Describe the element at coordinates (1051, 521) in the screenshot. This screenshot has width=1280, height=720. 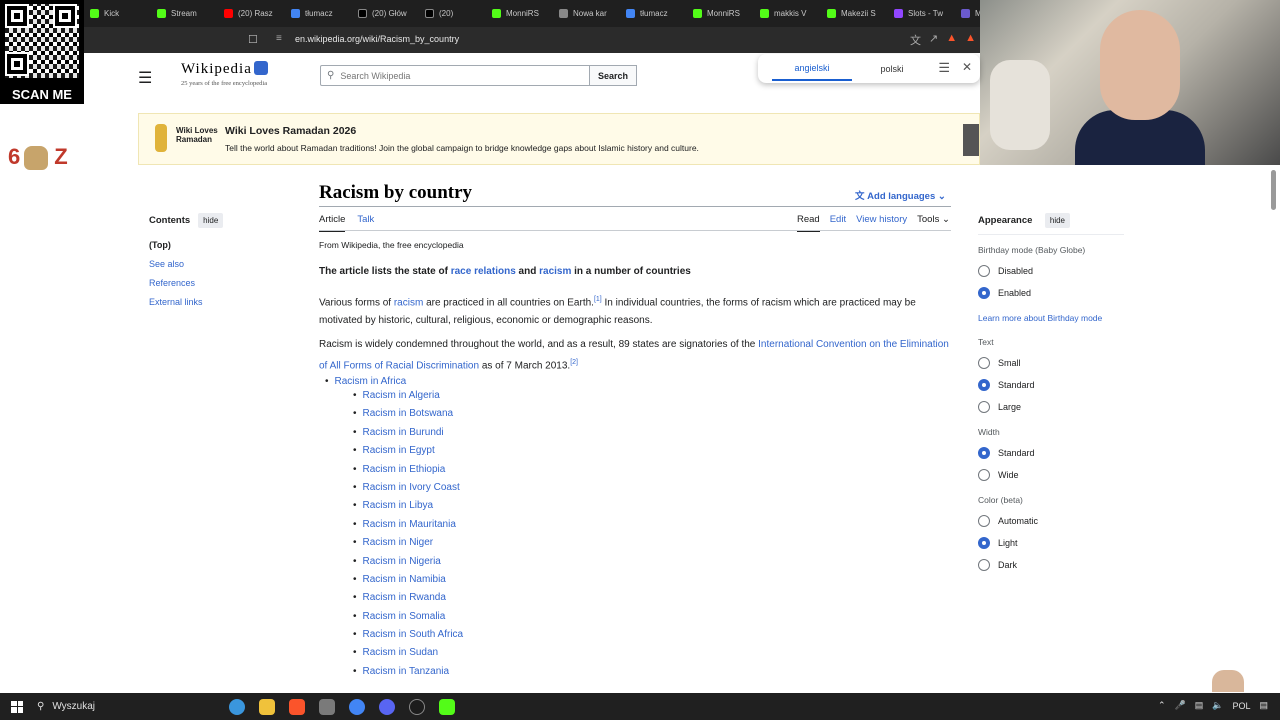
I see `radio-color-automatic: Automatic` at that location.